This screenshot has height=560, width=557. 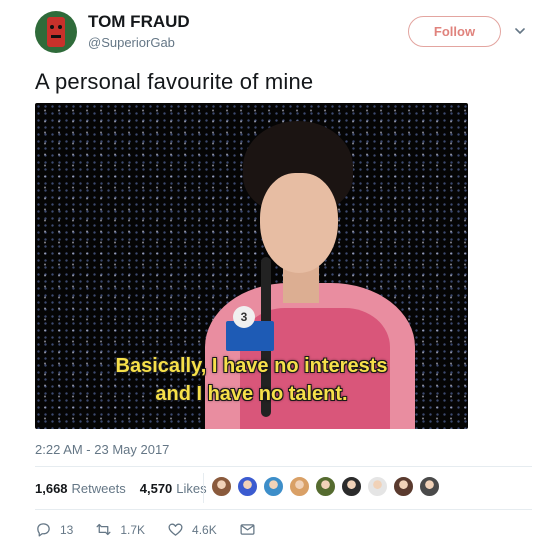 What do you see at coordinates (204, 529) in the screenshot?
I see `like-count: 4.6K` at bounding box center [204, 529].